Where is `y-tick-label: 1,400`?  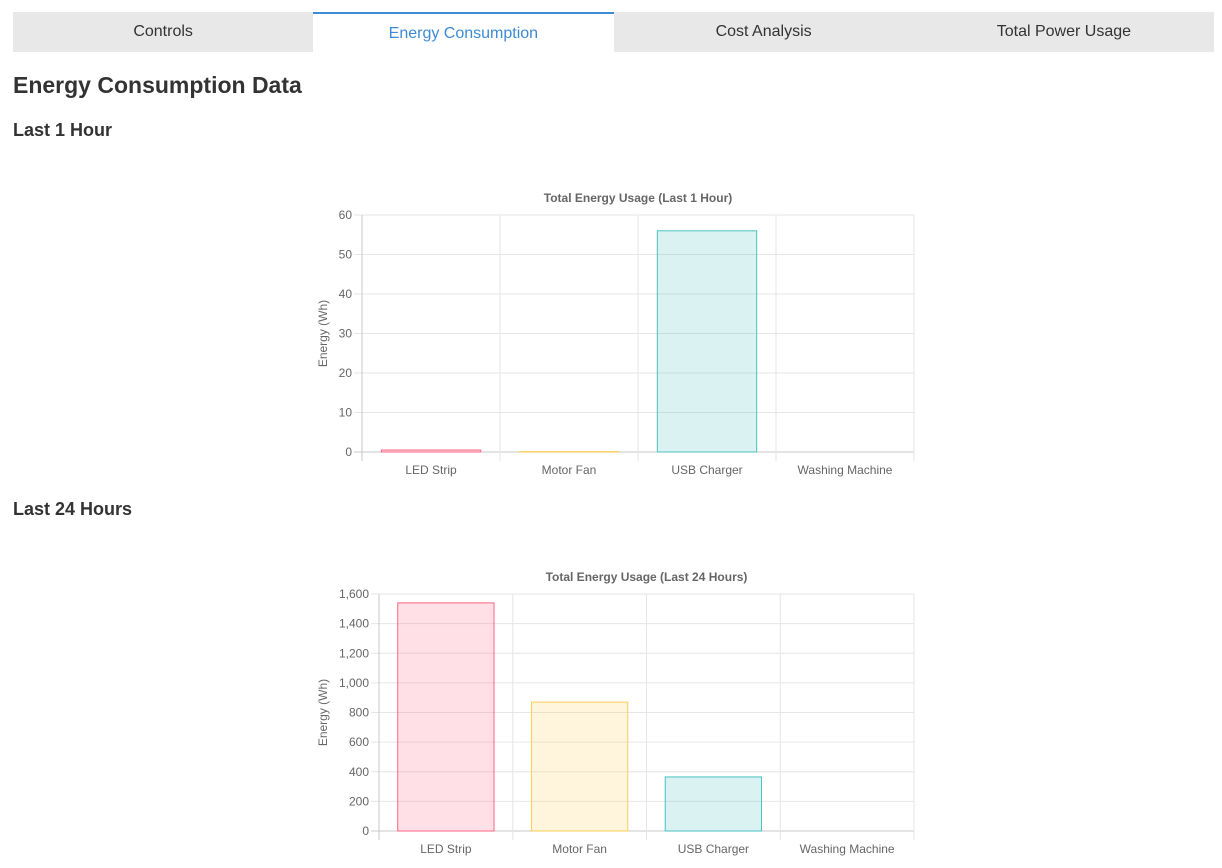
y-tick-label: 1,400 is located at coordinates (354, 624).